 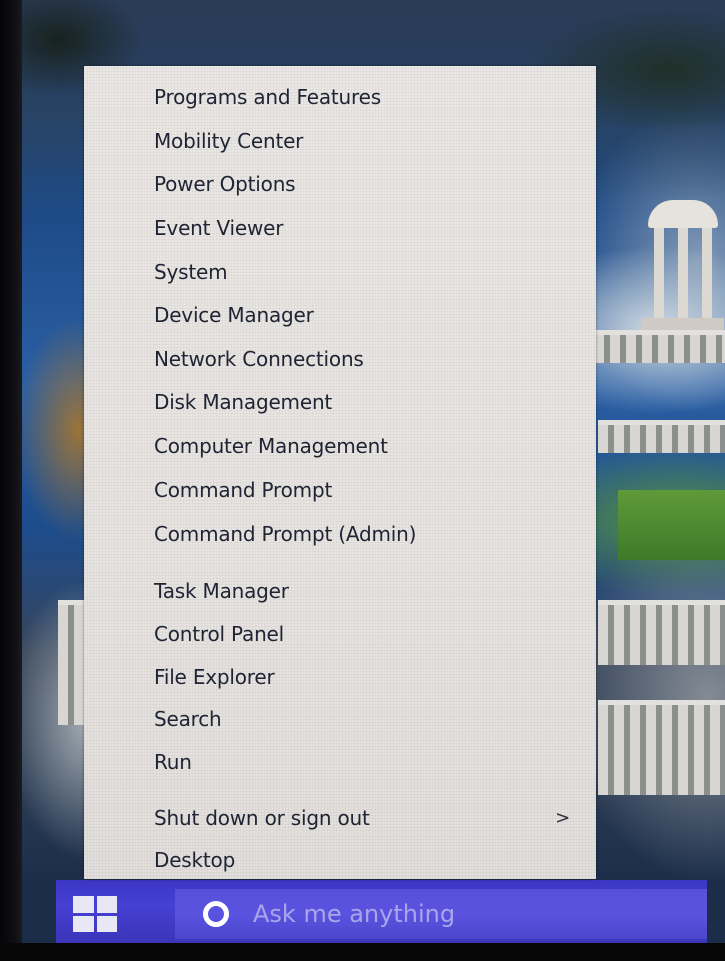 What do you see at coordinates (369, 490) in the screenshot?
I see `menu-item-command-prompt: Command Prompt` at bounding box center [369, 490].